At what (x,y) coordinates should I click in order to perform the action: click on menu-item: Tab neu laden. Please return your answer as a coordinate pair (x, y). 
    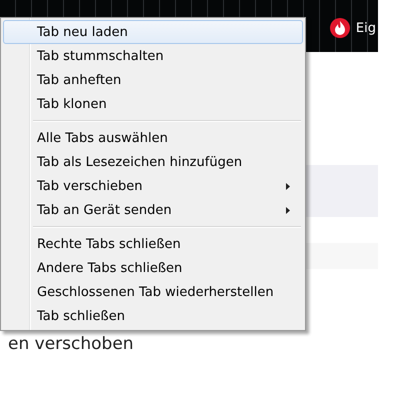
    Looking at the image, I should click on (153, 32).